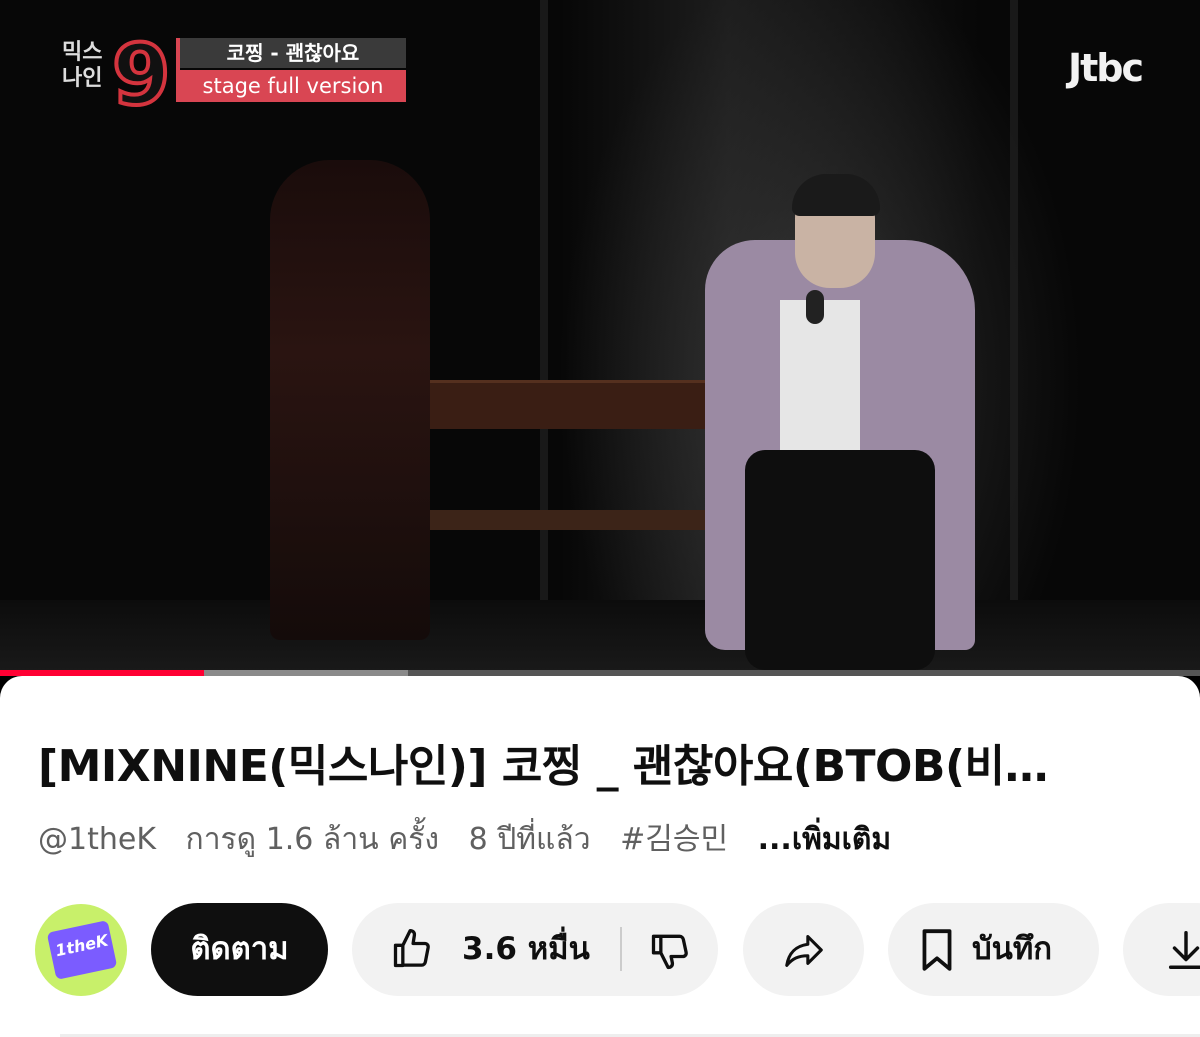 The width and height of the screenshot is (1200, 1037). What do you see at coordinates (411, 948) in the screenshot?
I see `thumbs-up-icon` at bounding box center [411, 948].